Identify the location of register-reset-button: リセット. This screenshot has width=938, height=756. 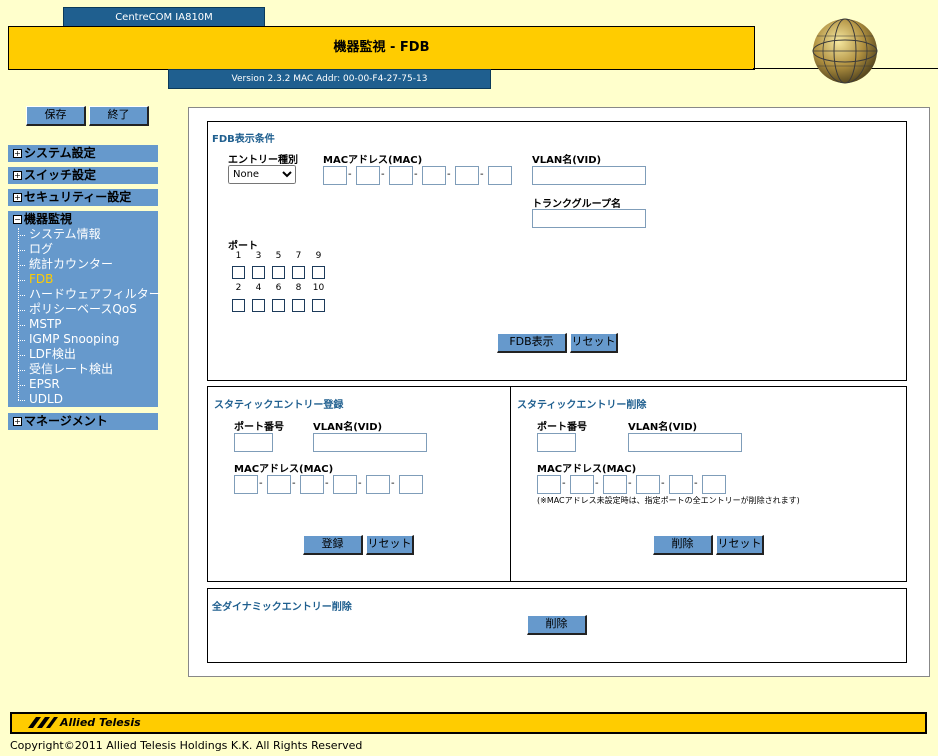
(390, 545).